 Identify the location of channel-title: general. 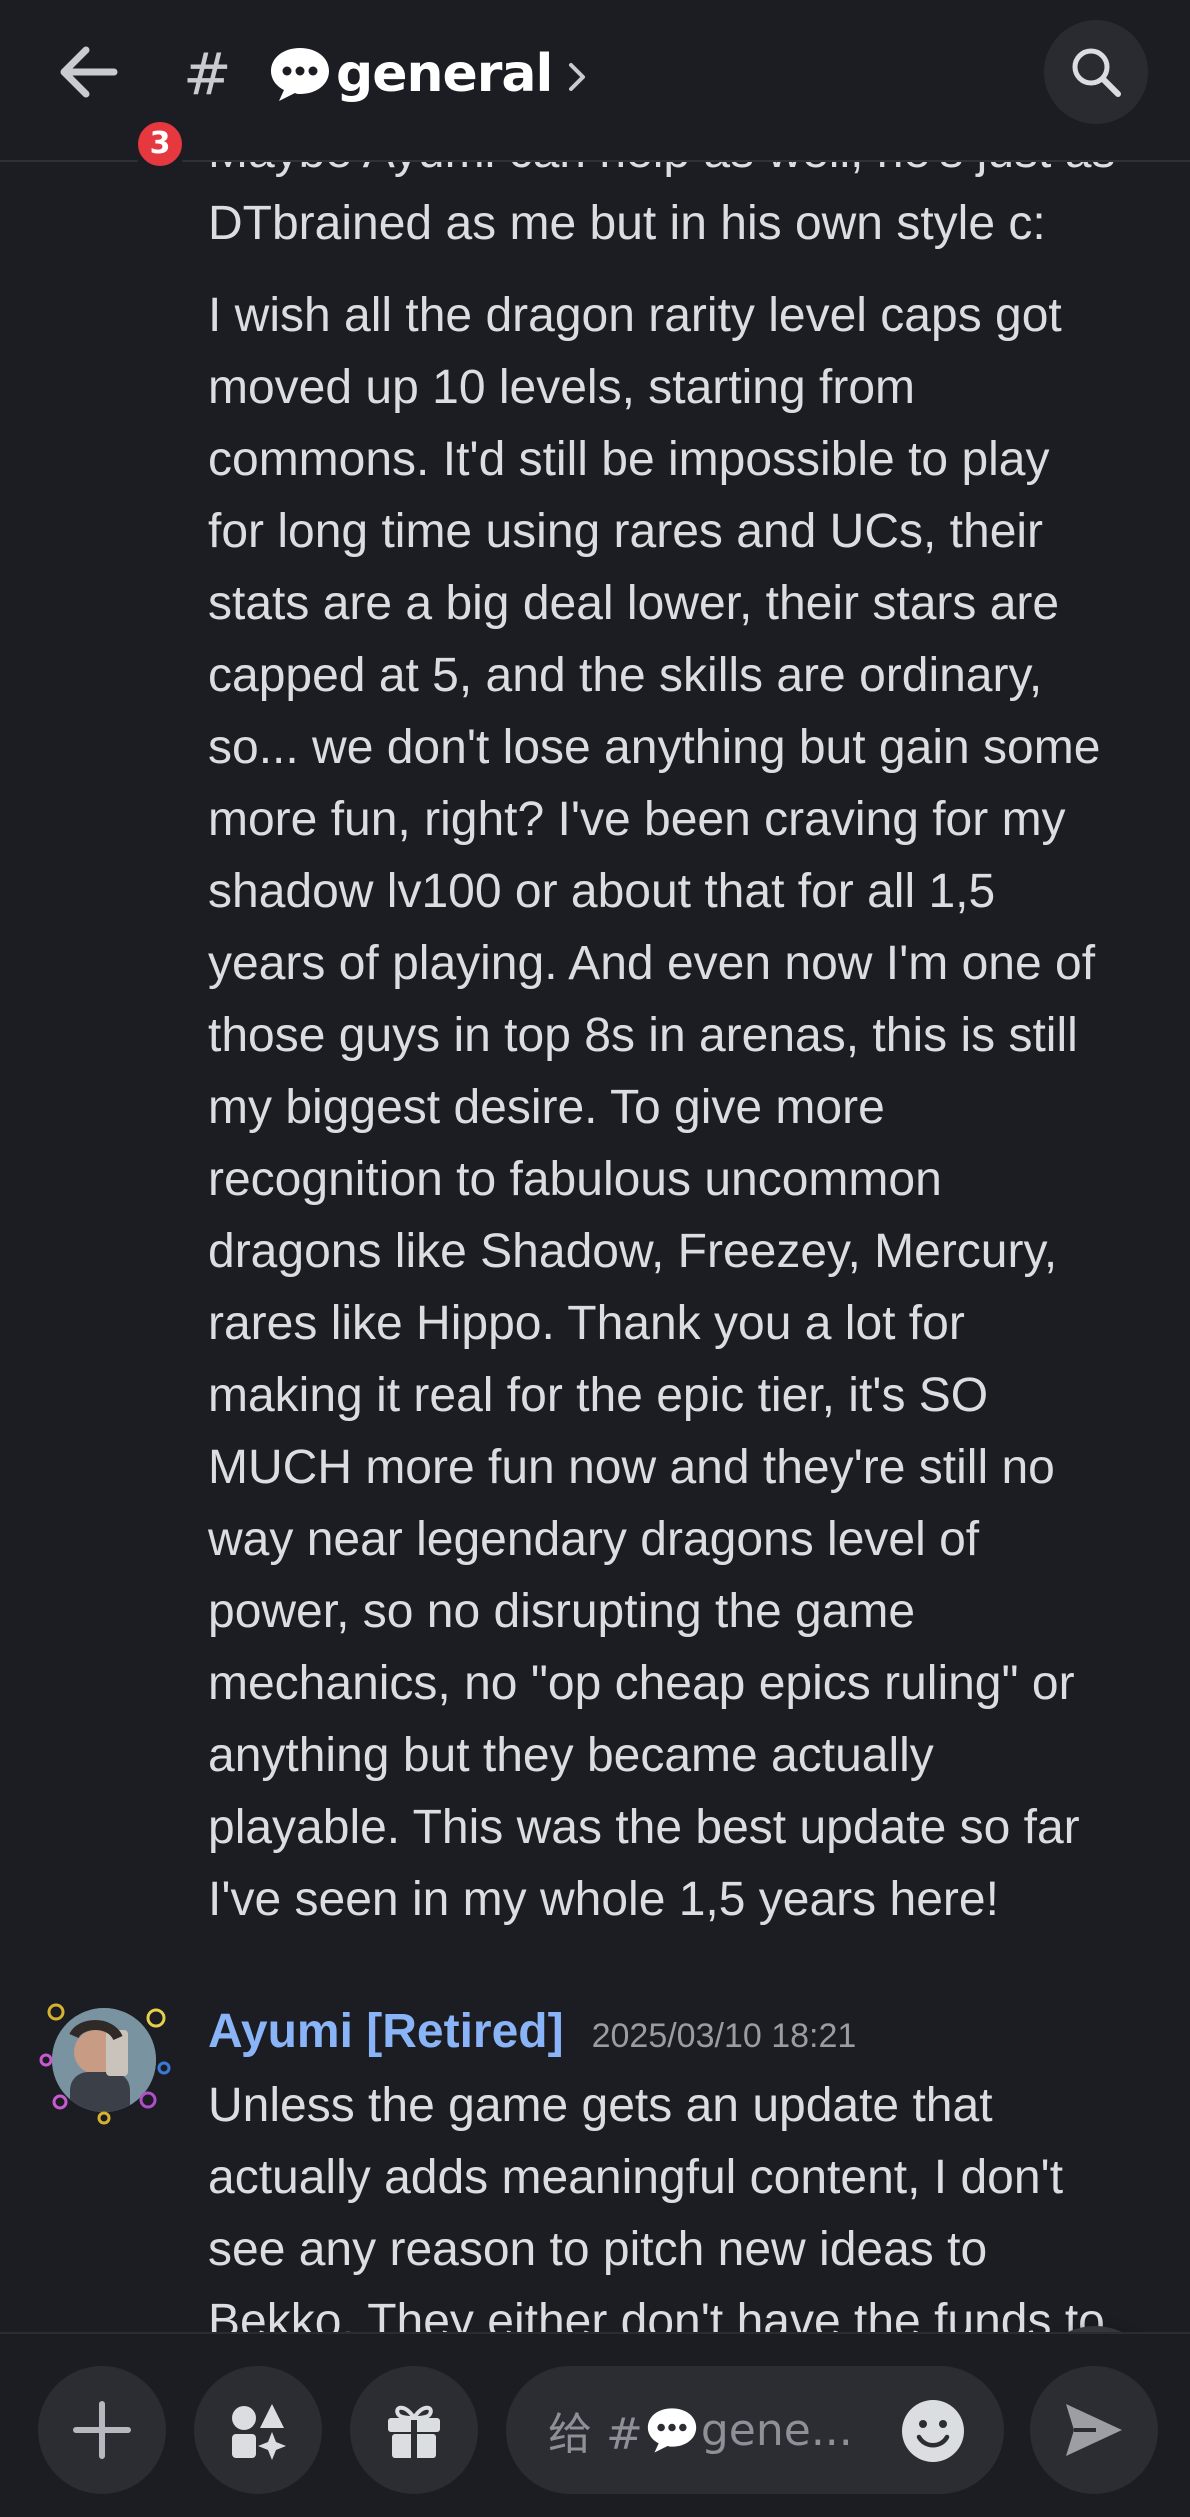
(427, 74).